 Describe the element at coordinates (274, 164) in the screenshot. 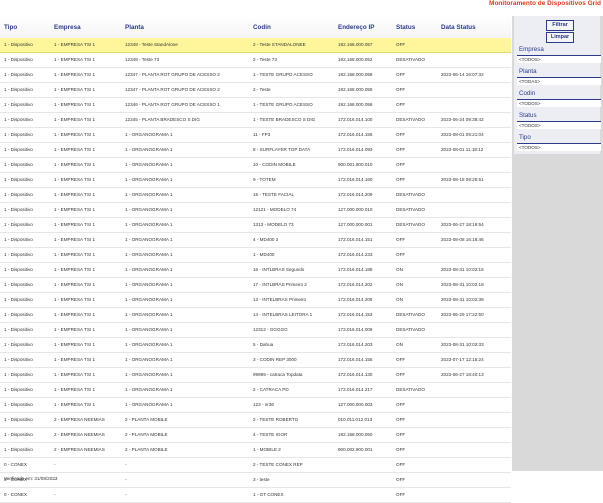

I see `cell-codin: 10 - CODIN MOBILE` at that location.